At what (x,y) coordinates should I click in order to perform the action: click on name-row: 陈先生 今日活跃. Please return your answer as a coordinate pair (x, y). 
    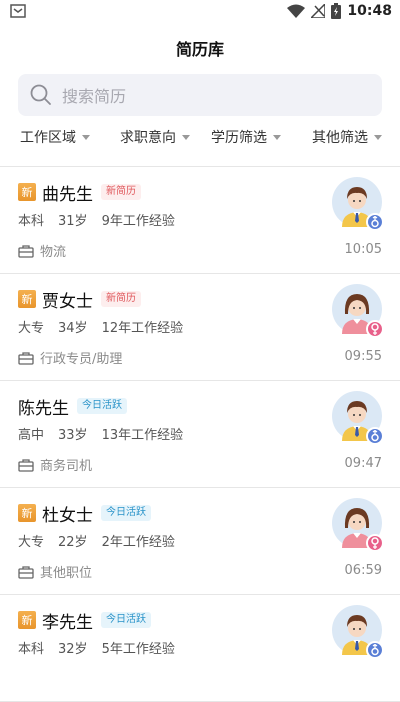
    Looking at the image, I should click on (72, 406).